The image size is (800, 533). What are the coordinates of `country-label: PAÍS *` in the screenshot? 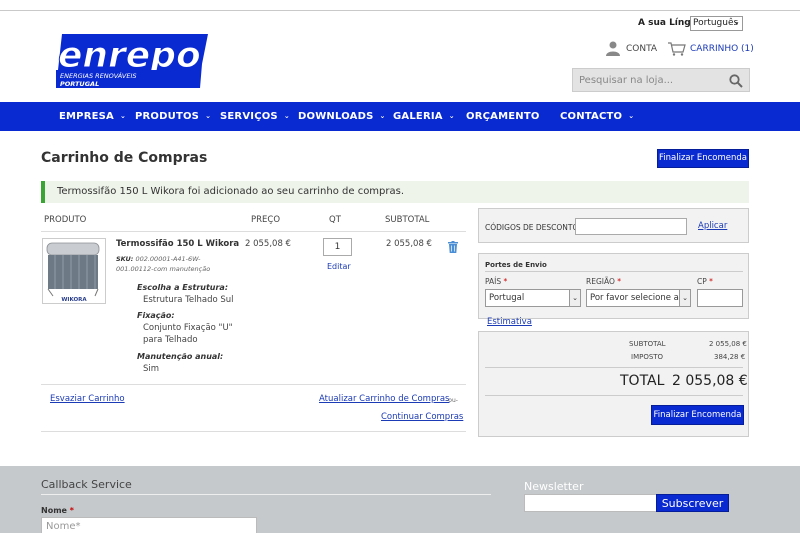 It's located at (496, 281).